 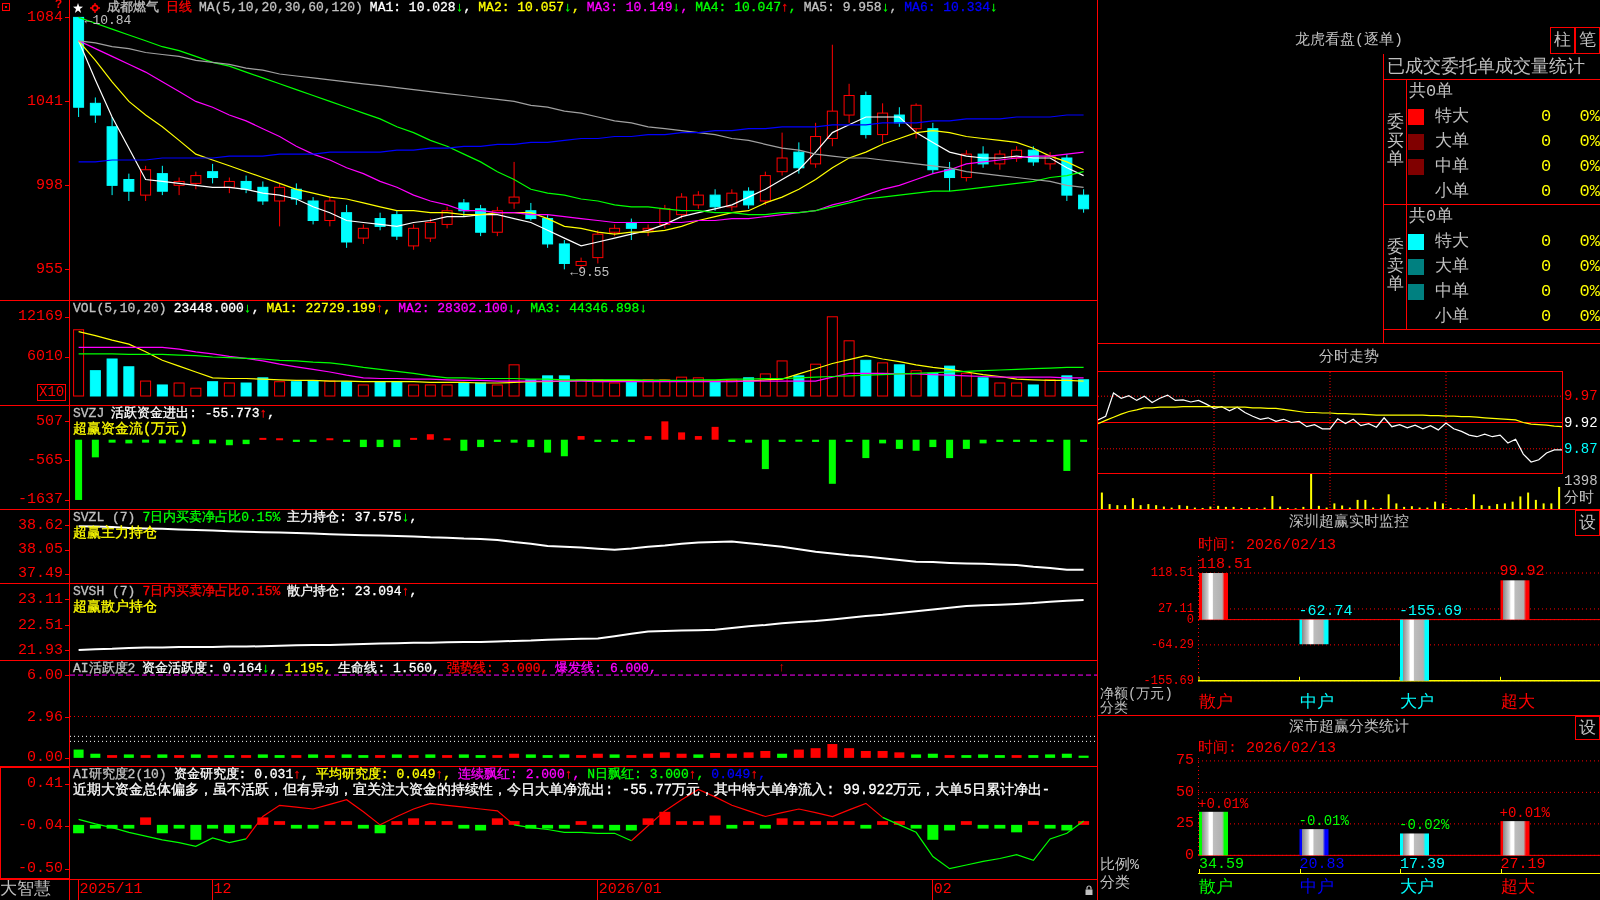 I want to click on axis-label: 9.97, so click(x=1581, y=396).